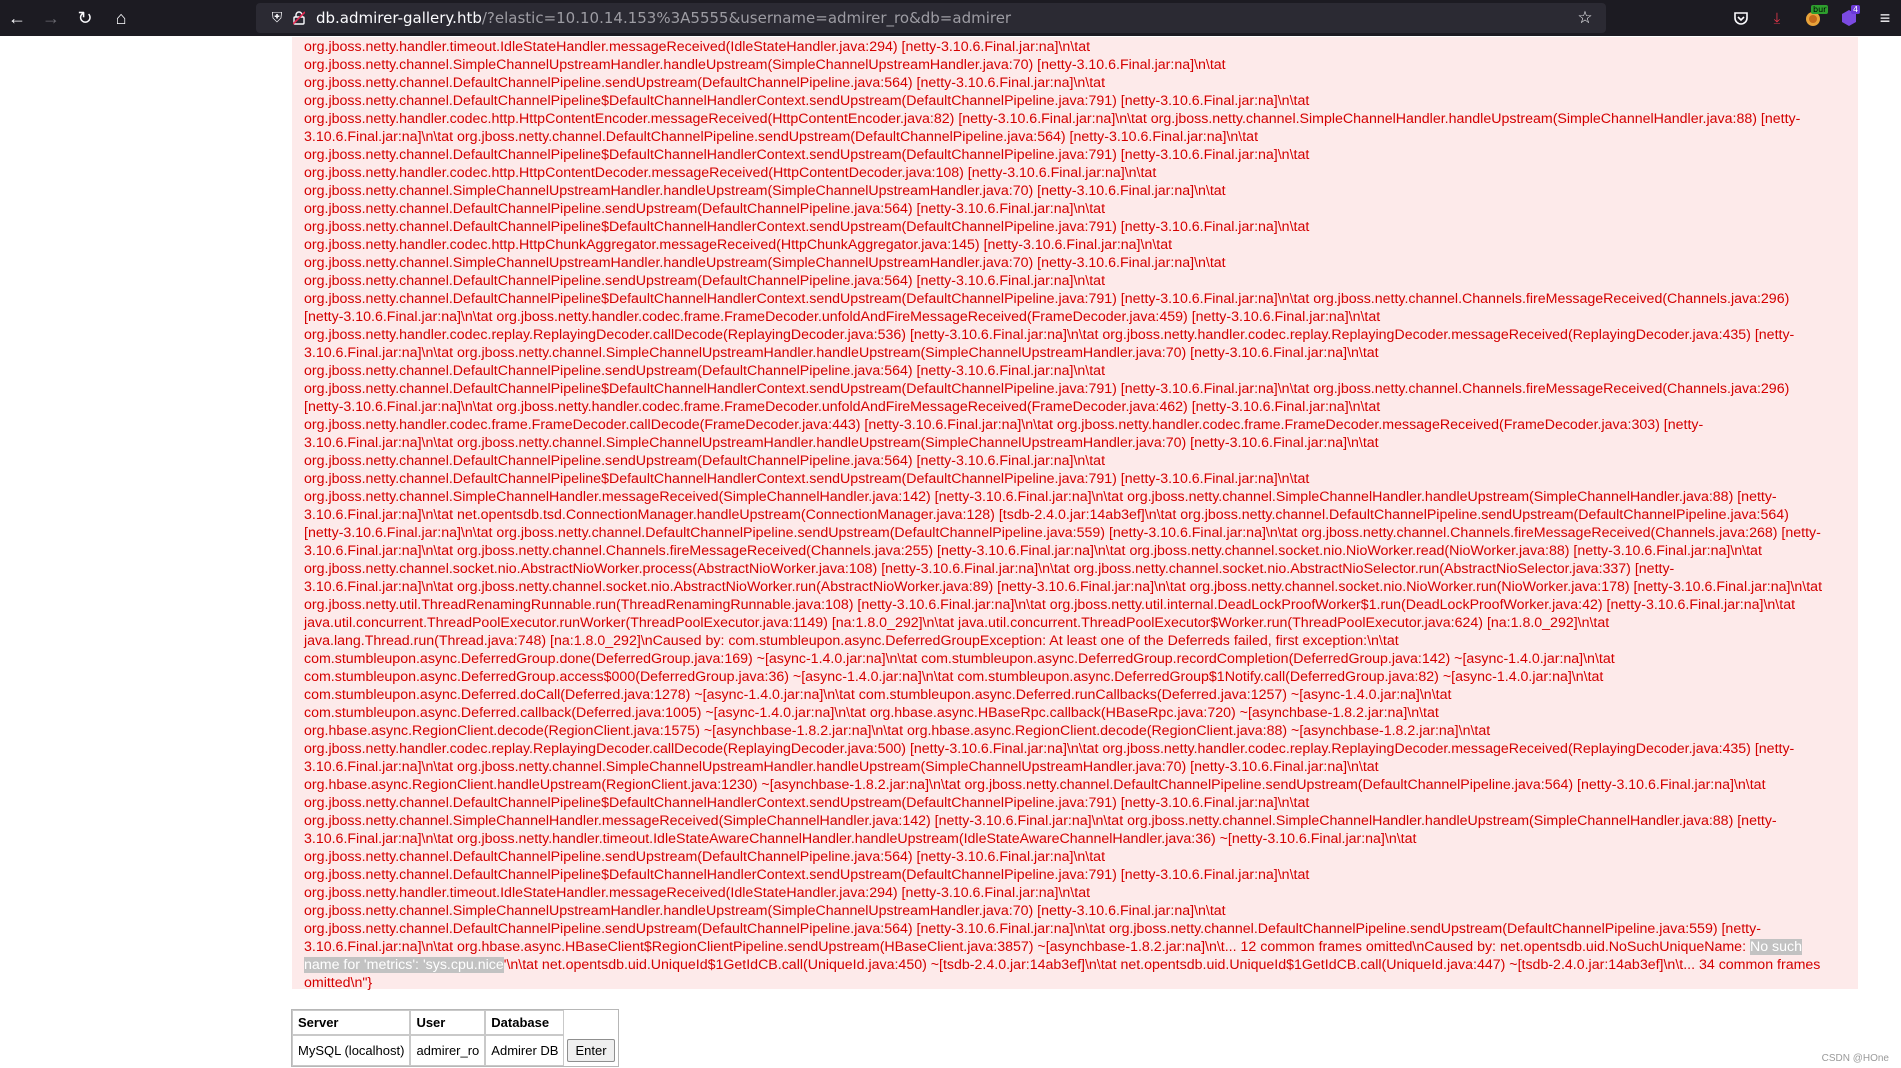  I want to click on download-icon: ⤓, so click(1777, 18).